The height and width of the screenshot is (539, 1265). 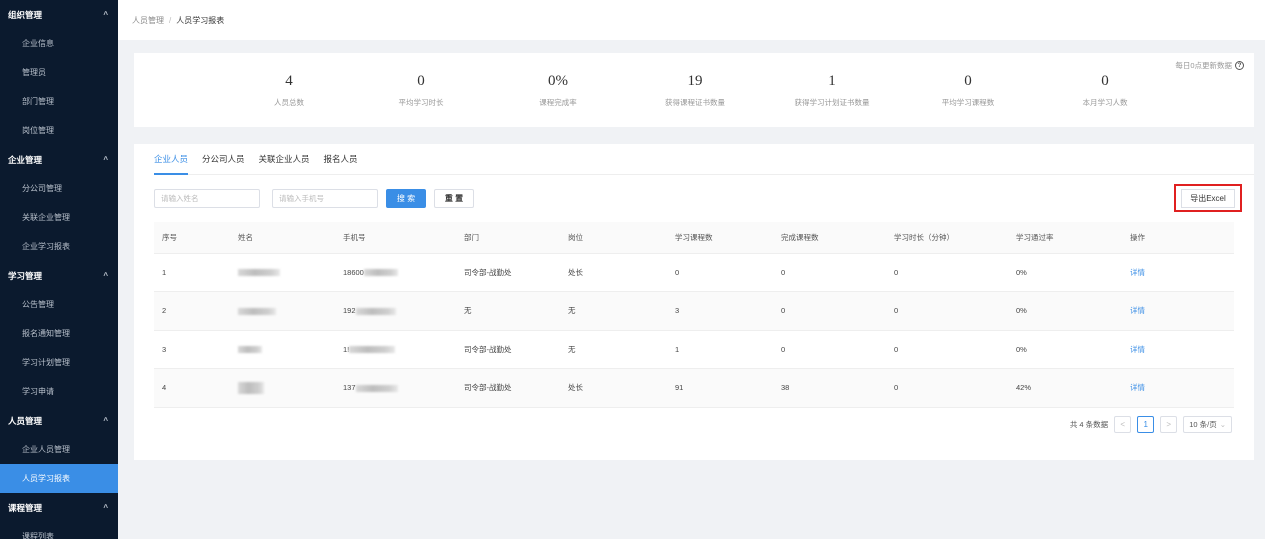 I want to click on phone-prefix: 18600, so click(x=353, y=272).